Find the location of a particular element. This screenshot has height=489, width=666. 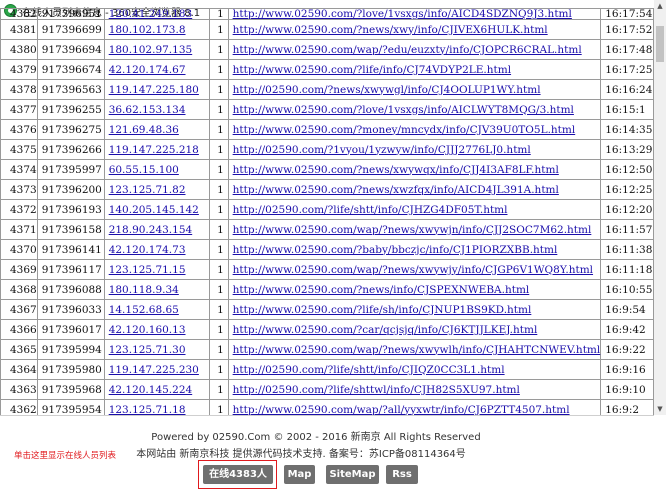

ip-link: 123.125.71.30 is located at coordinates (147, 350).